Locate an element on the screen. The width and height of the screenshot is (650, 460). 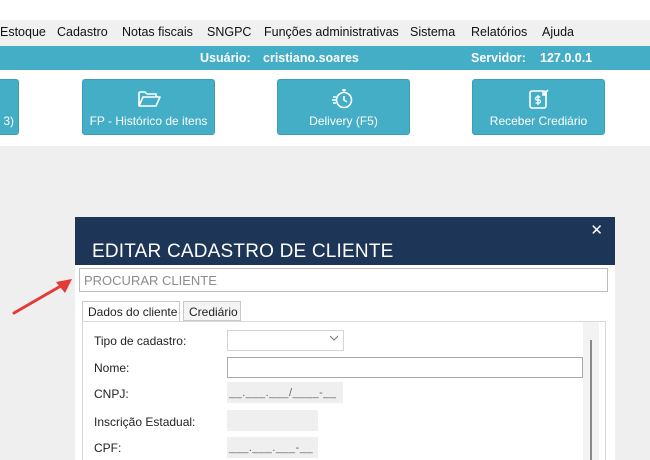
folder-open-icon is located at coordinates (149, 99).